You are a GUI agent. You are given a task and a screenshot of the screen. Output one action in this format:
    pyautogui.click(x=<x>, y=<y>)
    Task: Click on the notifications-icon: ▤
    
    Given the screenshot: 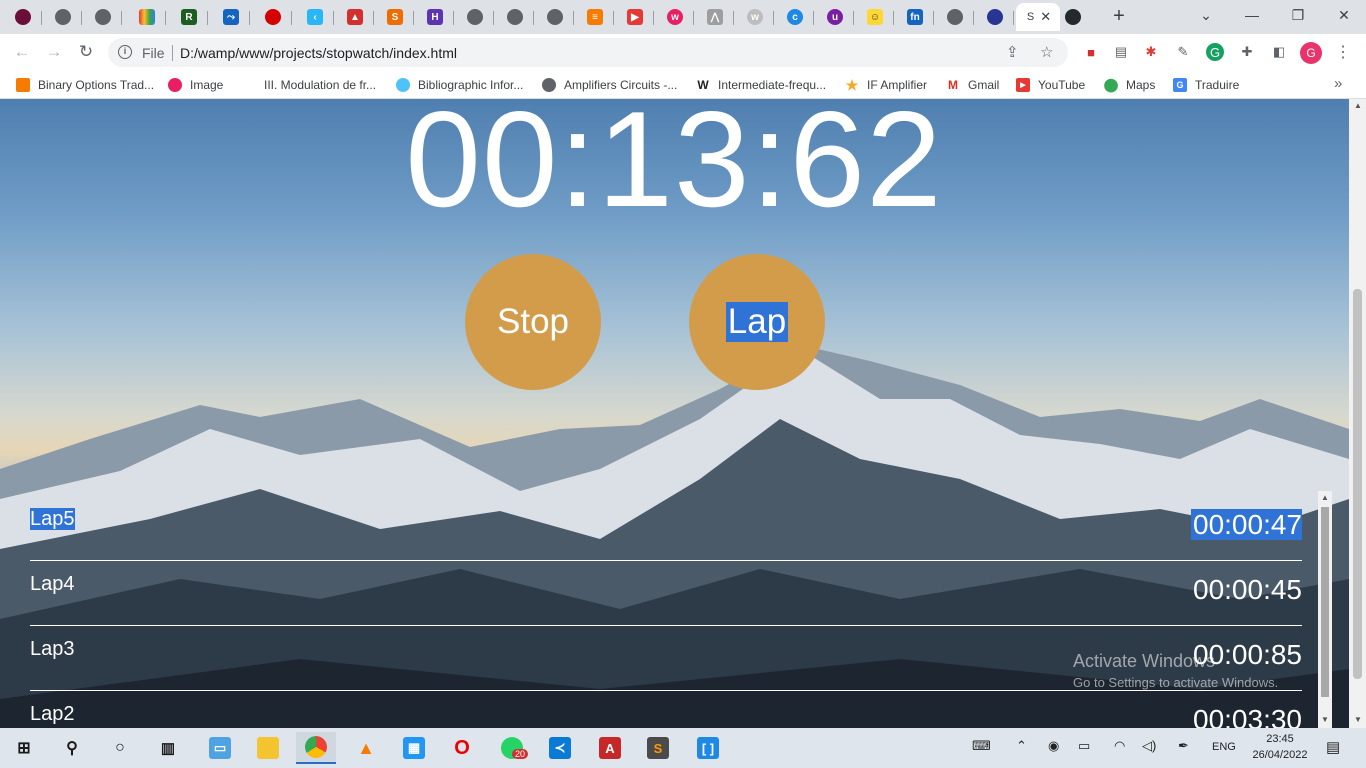 What is the action you would take?
    pyautogui.click(x=1333, y=747)
    